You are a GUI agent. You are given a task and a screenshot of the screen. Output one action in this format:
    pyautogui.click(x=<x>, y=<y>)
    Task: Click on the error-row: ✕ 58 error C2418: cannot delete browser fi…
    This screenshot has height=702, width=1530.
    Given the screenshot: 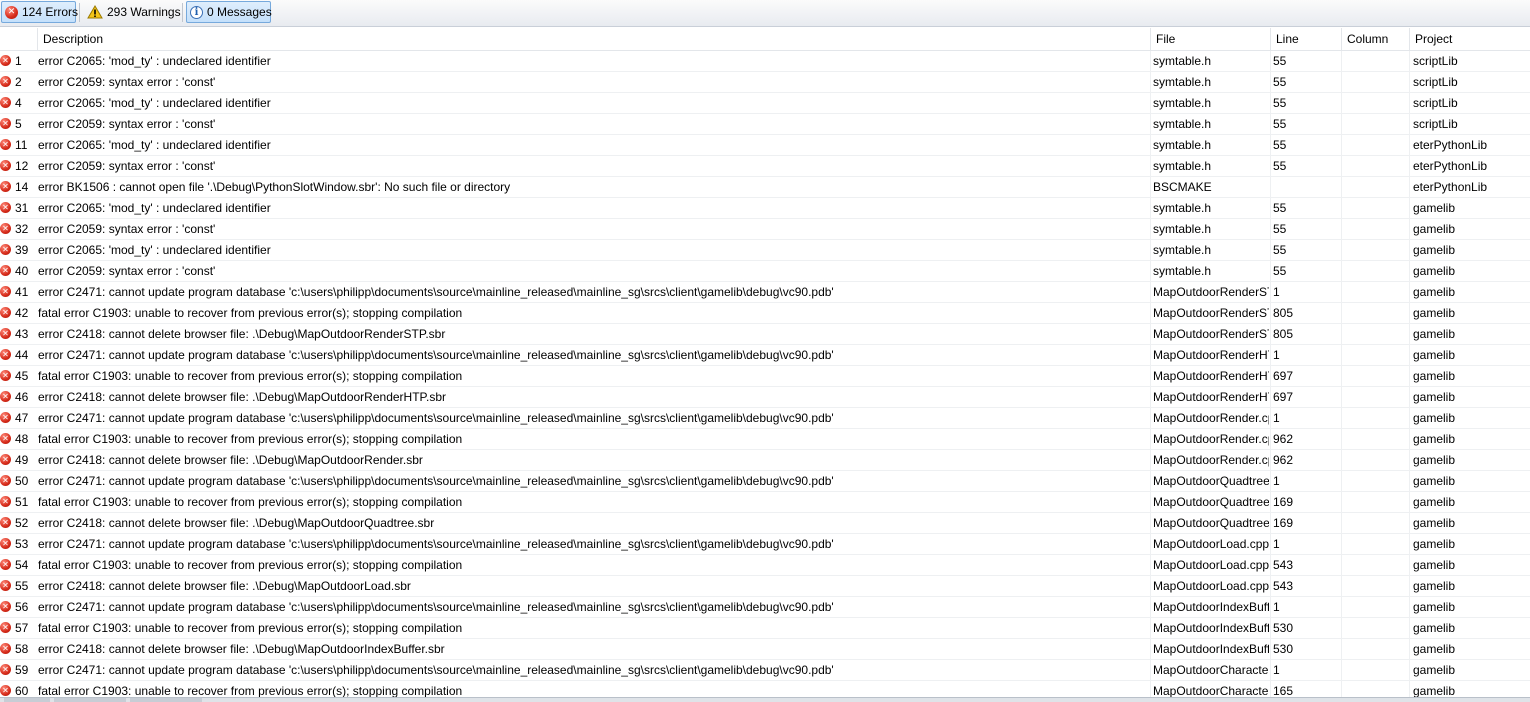 What is the action you would take?
    pyautogui.click(x=765, y=649)
    